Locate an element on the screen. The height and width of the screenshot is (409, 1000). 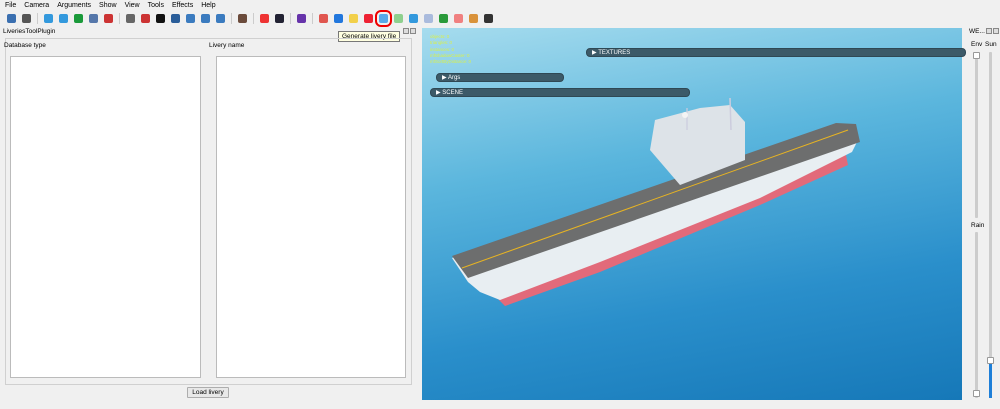
refresh-icon is located at coordinates (63, 18).